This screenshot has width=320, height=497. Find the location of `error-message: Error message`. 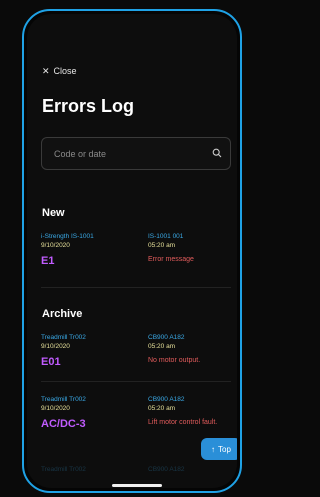

error-message: Error message is located at coordinates (171, 259).